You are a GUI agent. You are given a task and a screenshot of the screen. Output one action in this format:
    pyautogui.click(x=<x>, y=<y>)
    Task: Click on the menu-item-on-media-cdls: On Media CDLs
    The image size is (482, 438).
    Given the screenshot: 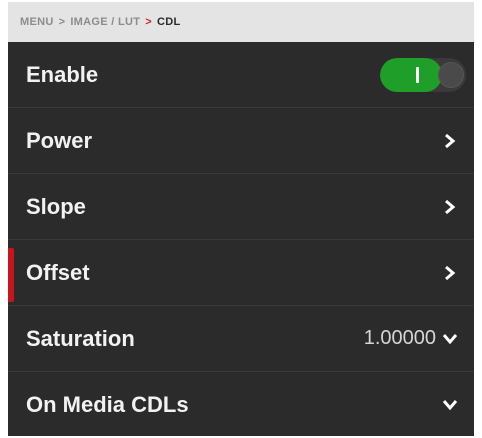 What is the action you would take?
    pyautogui.click(x=241, y=404)
    